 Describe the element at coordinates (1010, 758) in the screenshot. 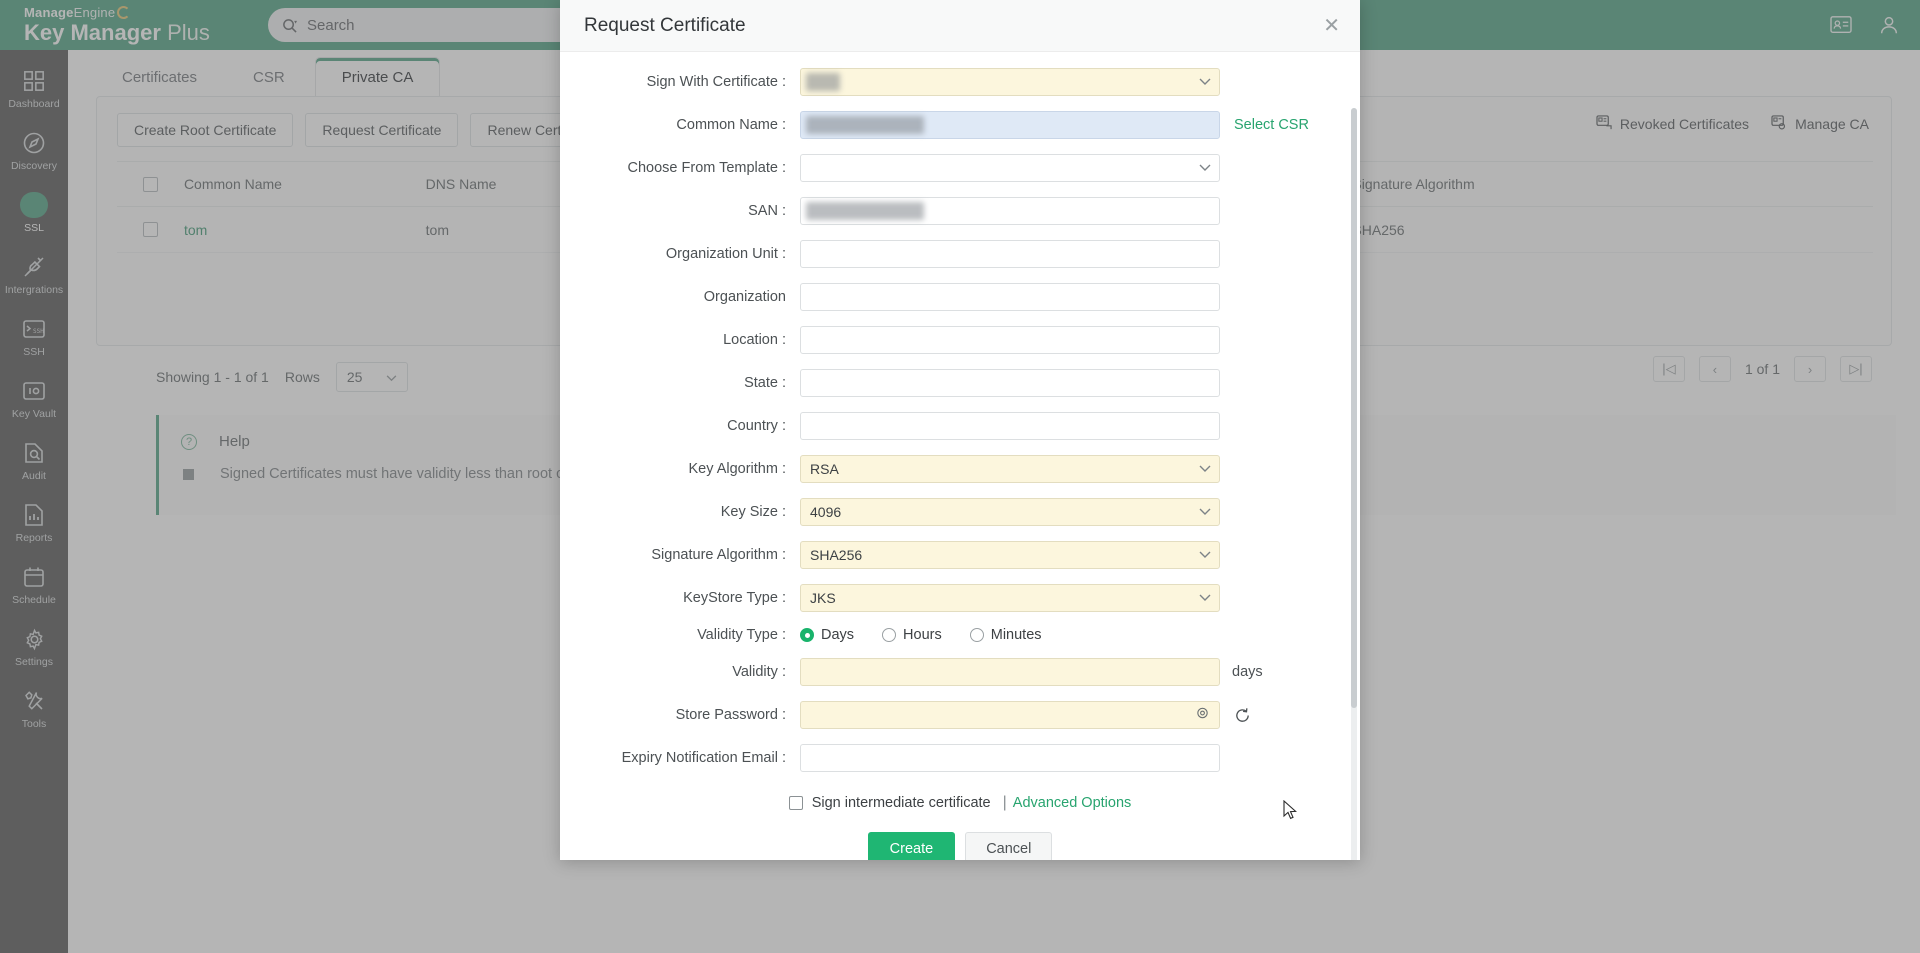

I see `expiry-notification-email-input` at that location.